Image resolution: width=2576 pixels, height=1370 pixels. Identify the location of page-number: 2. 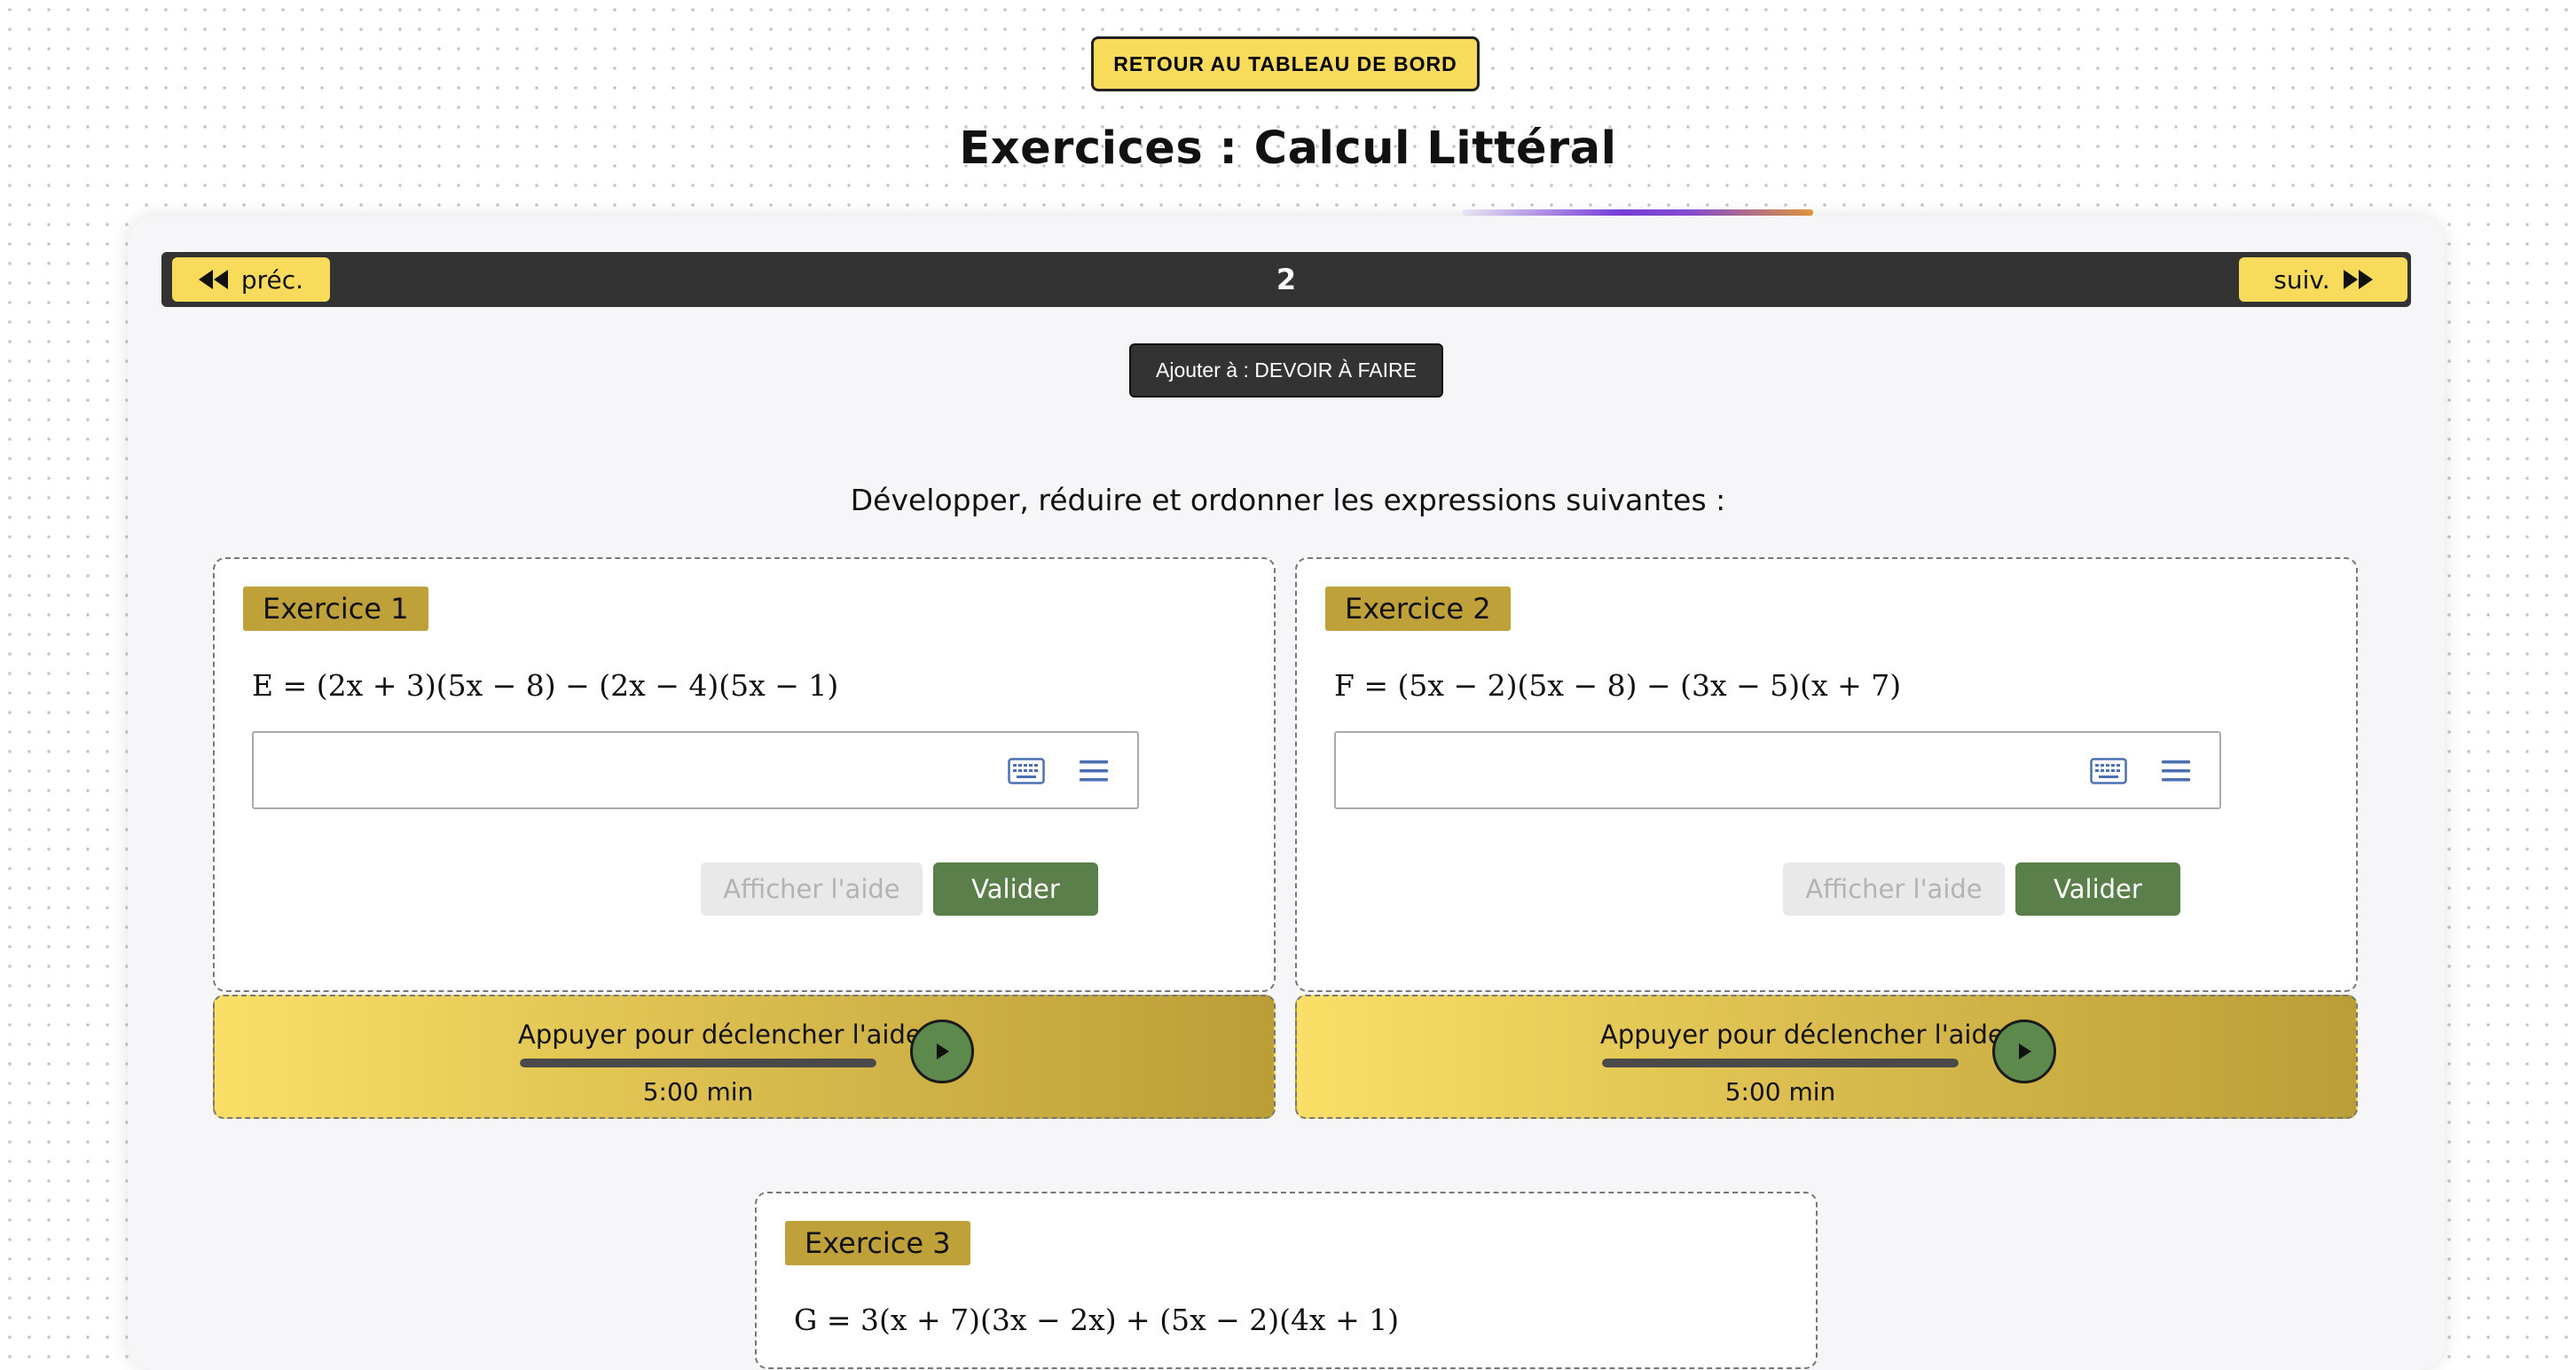
(1286, 280).